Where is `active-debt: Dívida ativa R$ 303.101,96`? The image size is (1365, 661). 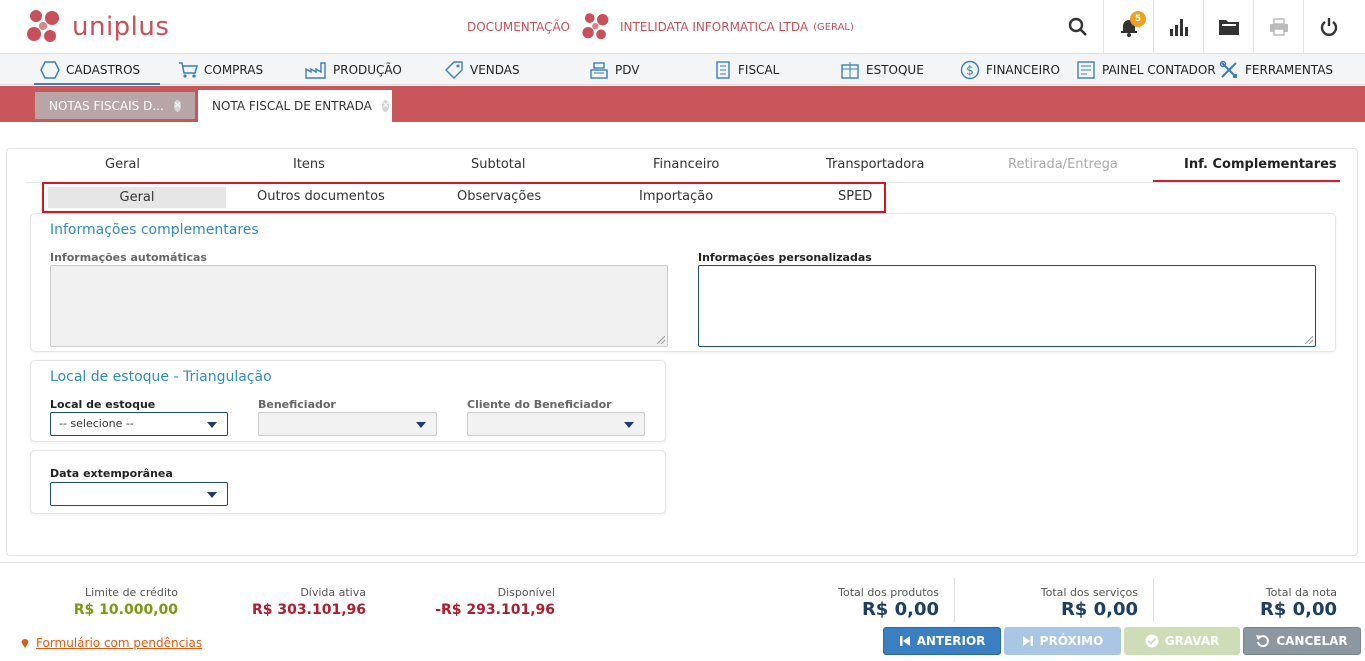
active-debt: Dívida ativa R$ 303.101,96 is located at coordinates (309, 602).